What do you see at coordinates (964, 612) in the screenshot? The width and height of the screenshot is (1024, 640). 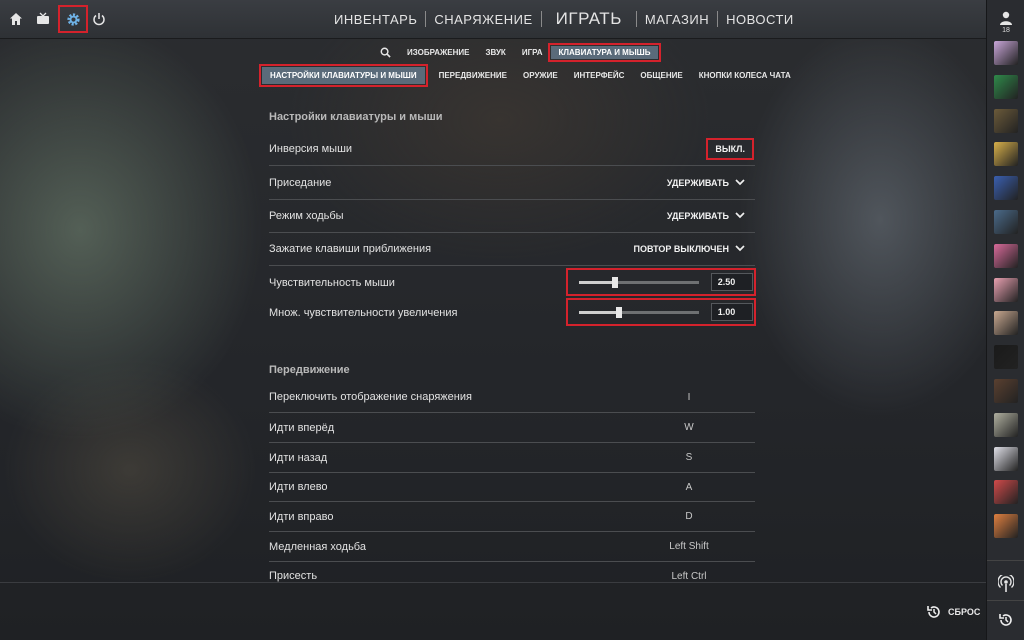 I see `reset-label: СБРОС` at bounding box center [964, 612].